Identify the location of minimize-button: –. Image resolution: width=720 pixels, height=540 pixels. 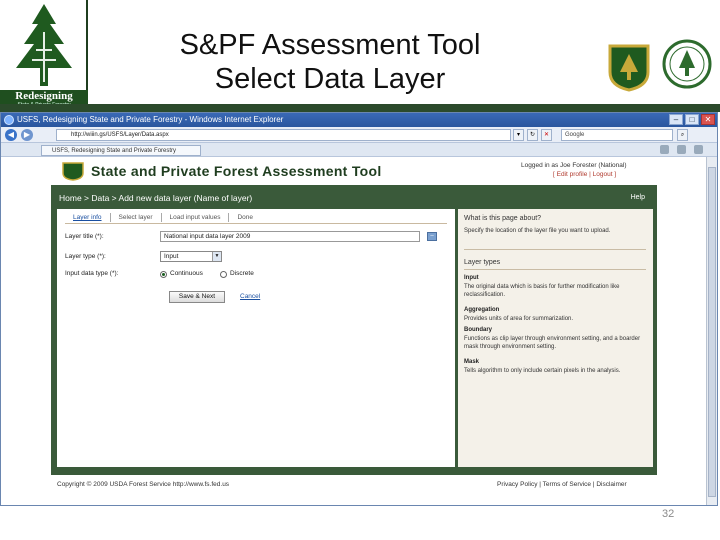
(676, 119).